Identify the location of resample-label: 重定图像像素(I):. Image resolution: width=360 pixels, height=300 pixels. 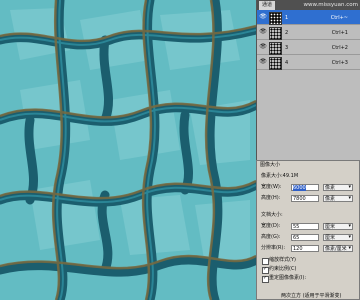
(288, 278).